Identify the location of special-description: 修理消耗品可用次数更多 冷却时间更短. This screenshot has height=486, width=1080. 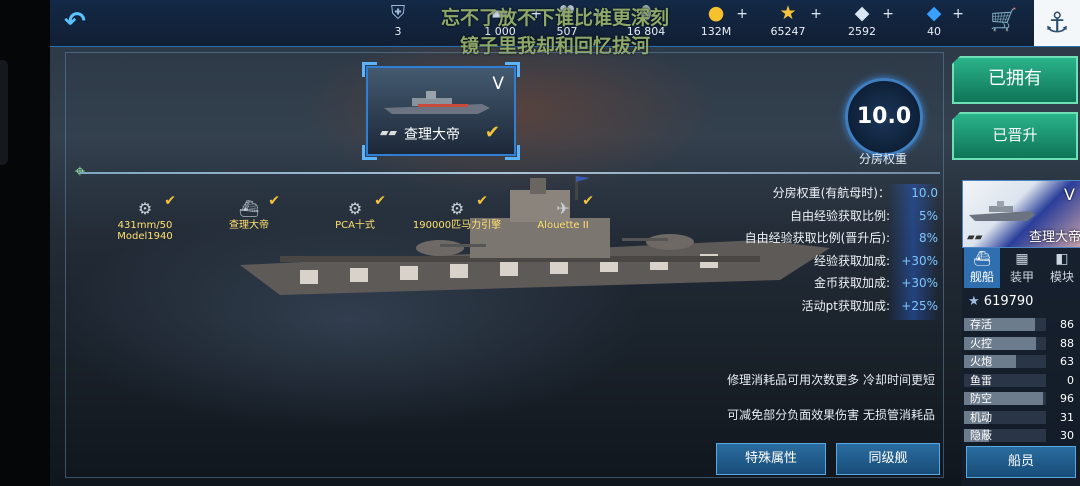
(831, 380).